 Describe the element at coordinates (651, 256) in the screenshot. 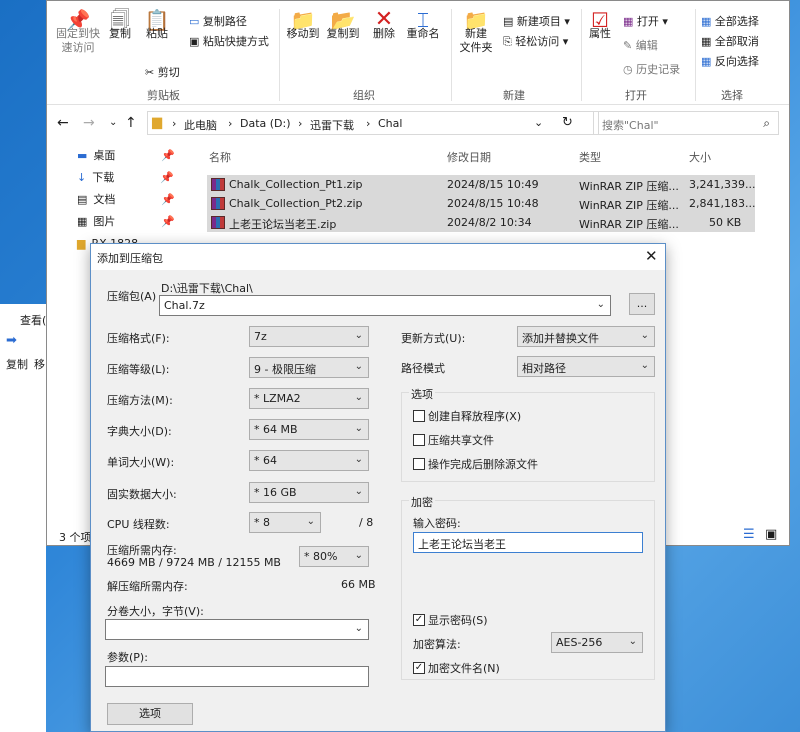

I see `close-icon: ✕` at that location.